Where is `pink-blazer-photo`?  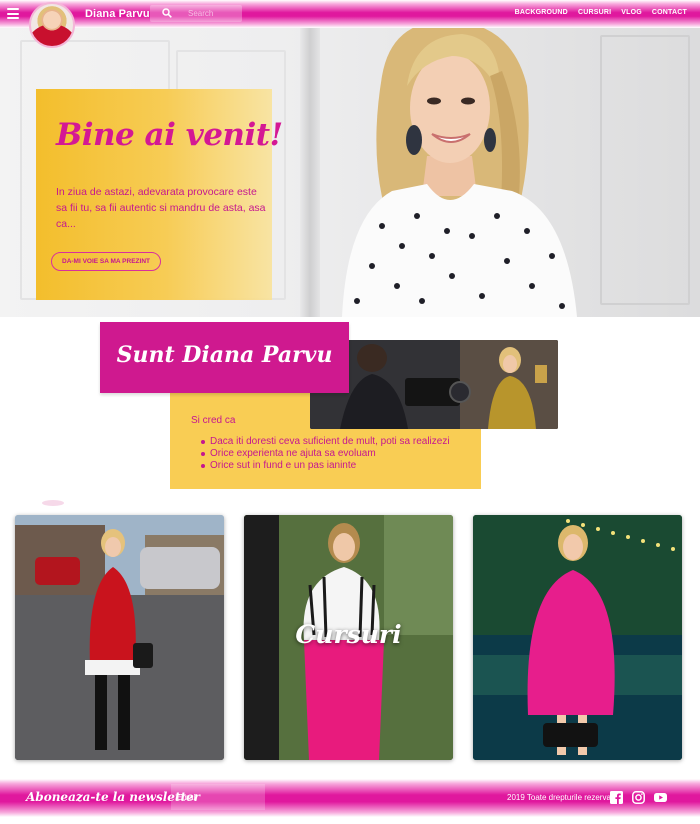 pink-blazer-photo is located at coordinates (577, 637).